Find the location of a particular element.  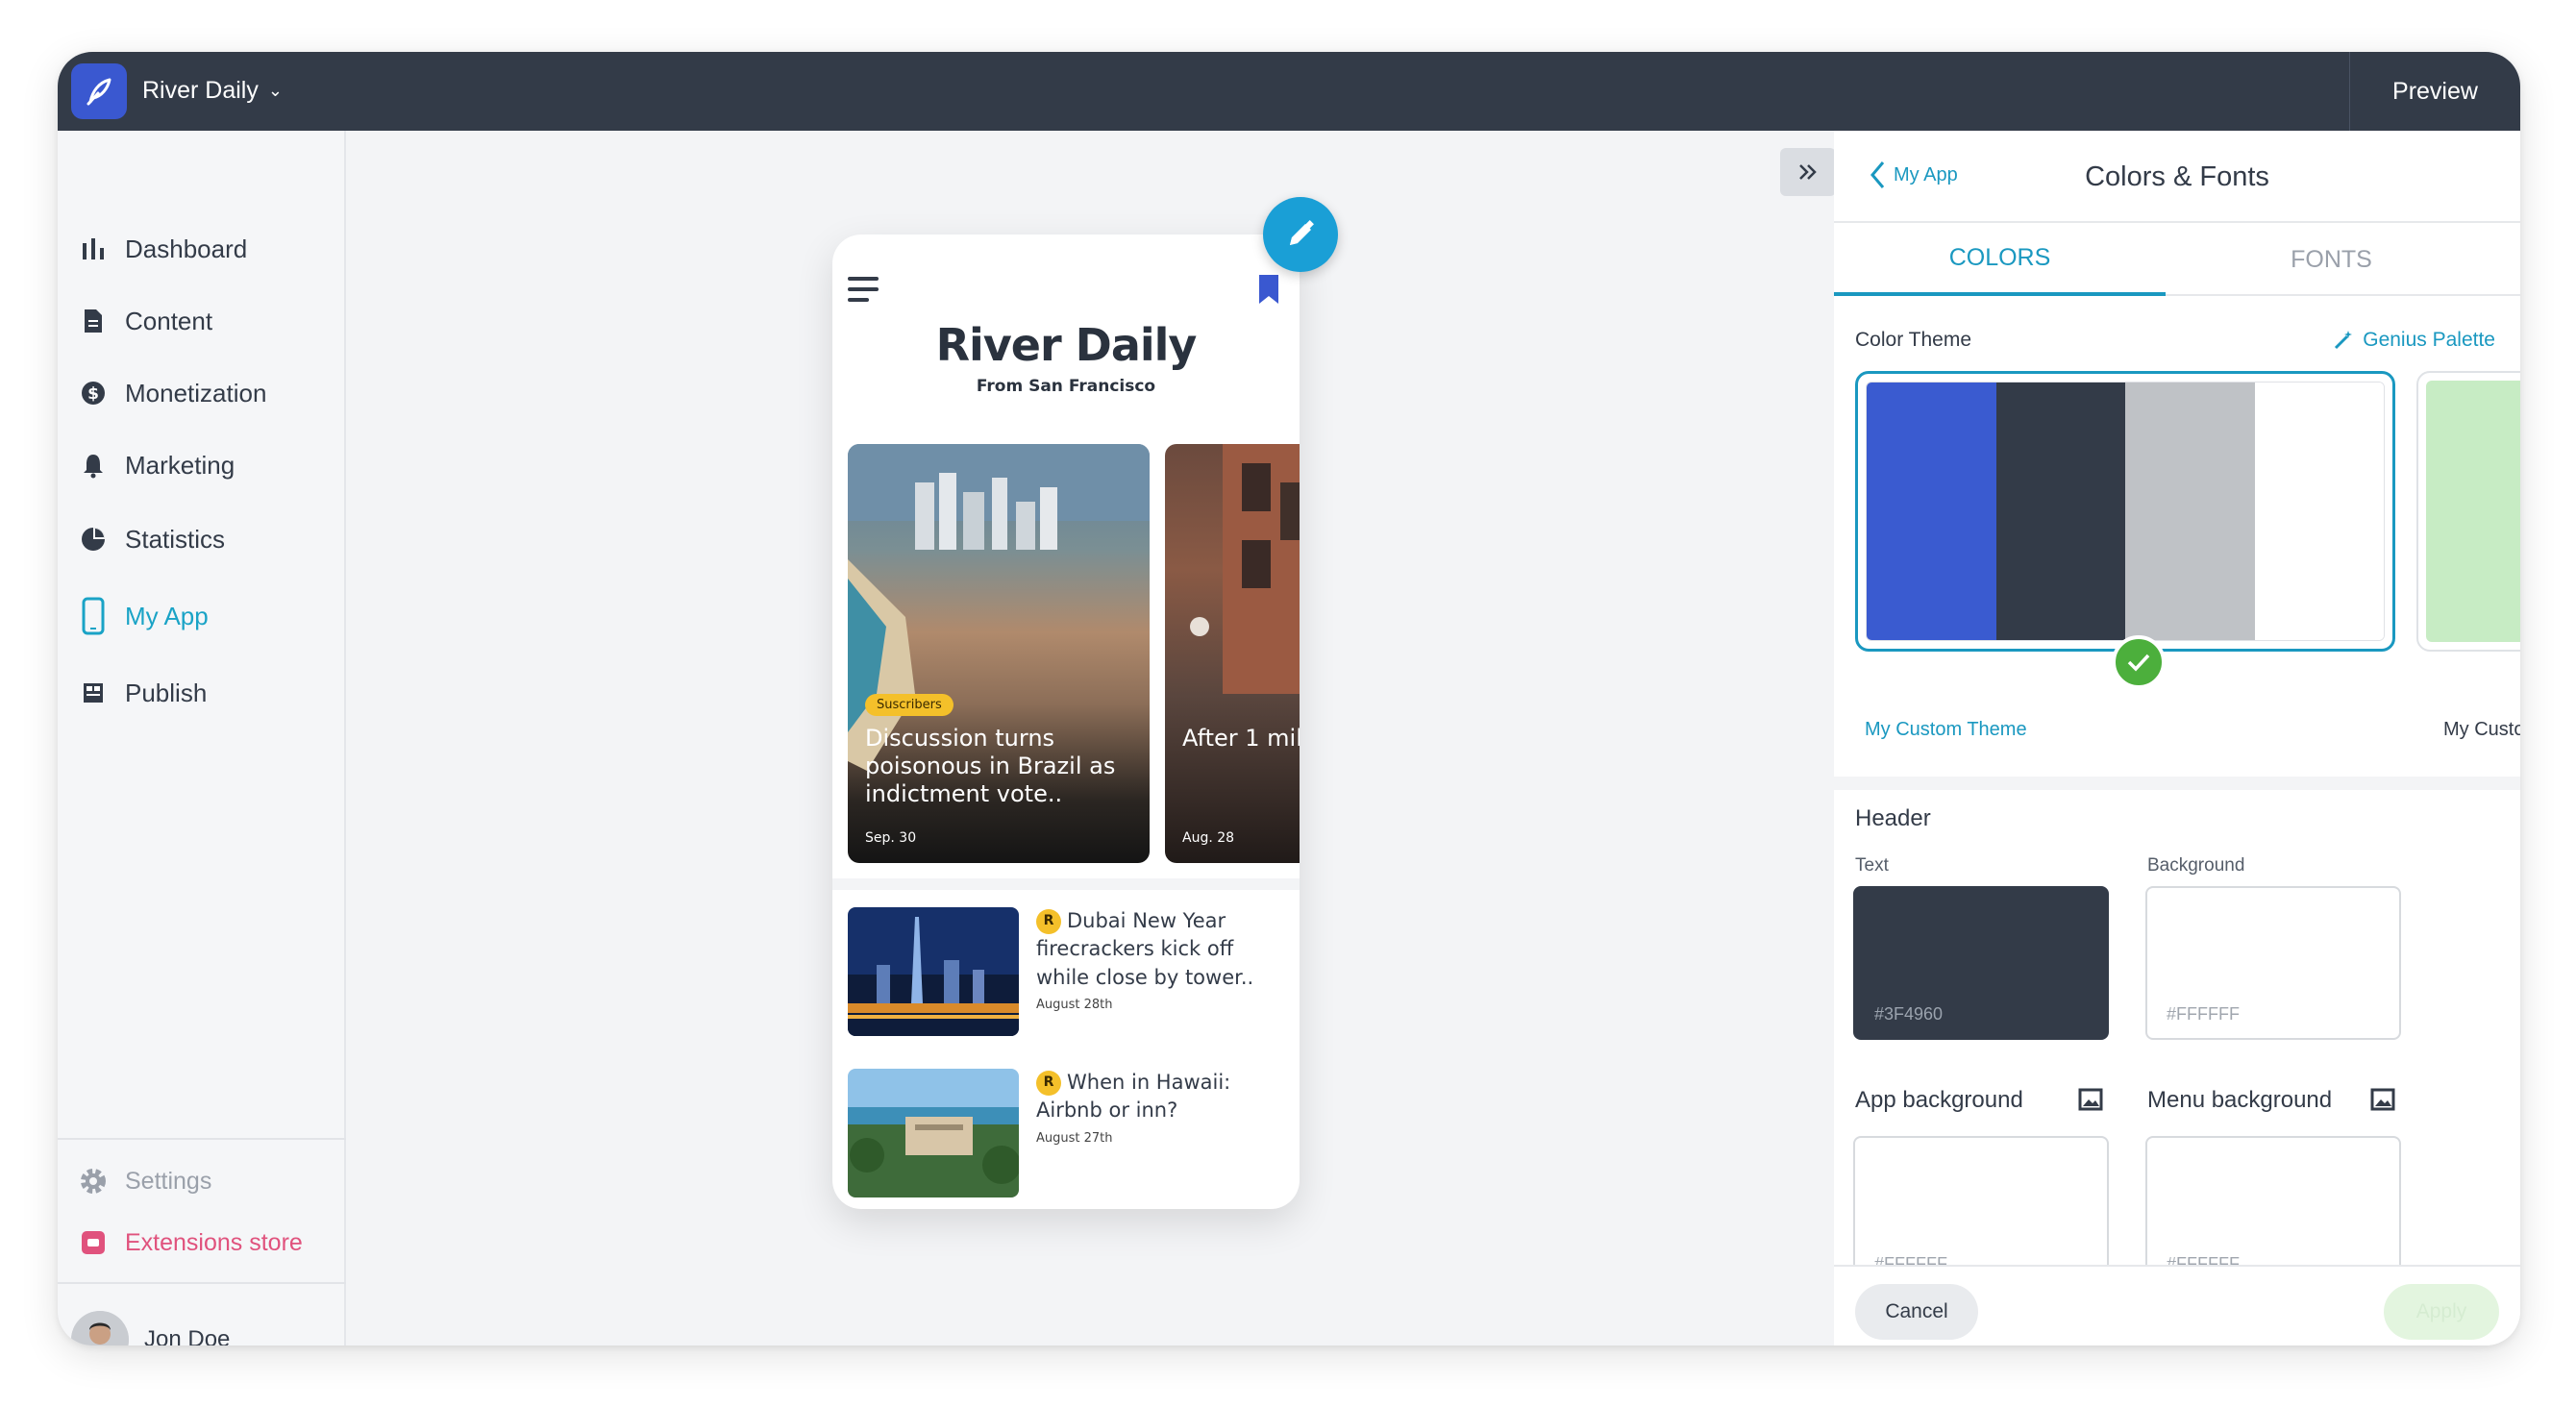

avatar is located at coordinates (100, 1328).